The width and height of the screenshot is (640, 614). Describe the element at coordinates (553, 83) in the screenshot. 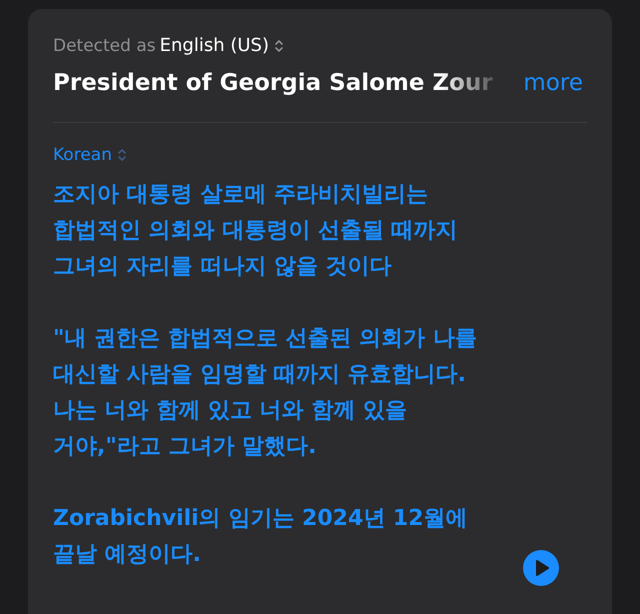

I see `more-link: more` at that location.